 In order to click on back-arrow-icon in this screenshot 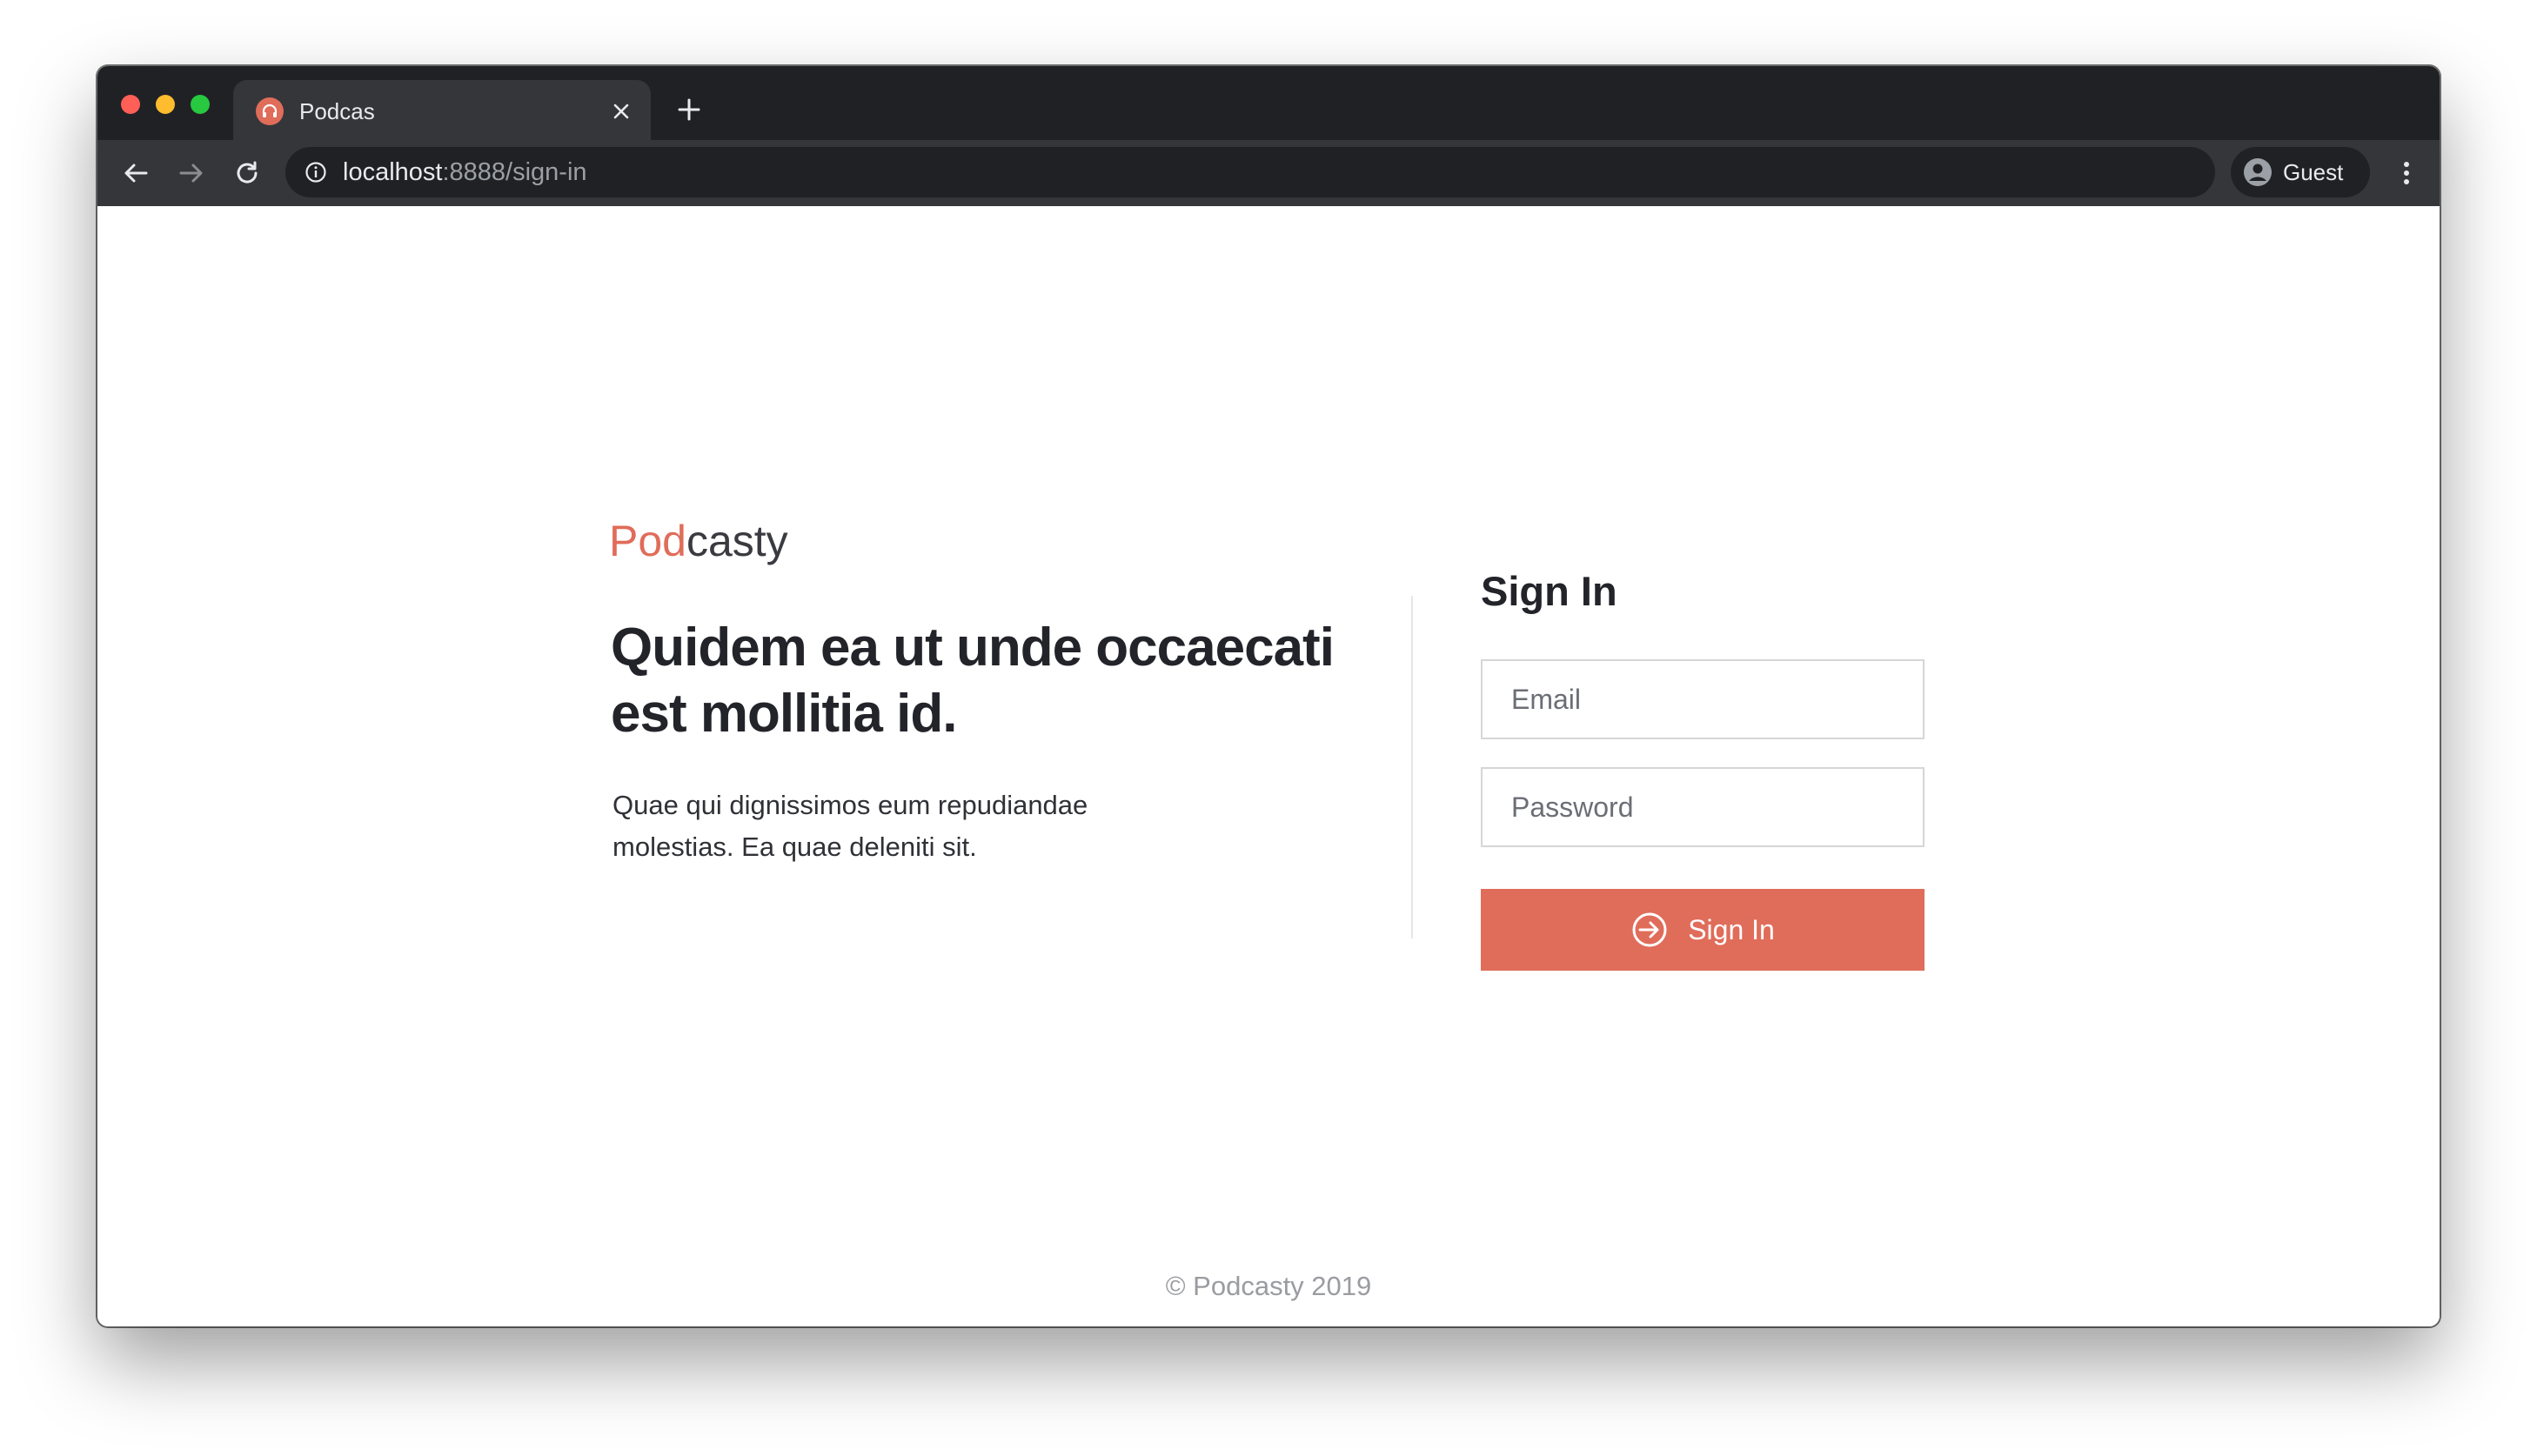, I will do `click(135, 173)`.